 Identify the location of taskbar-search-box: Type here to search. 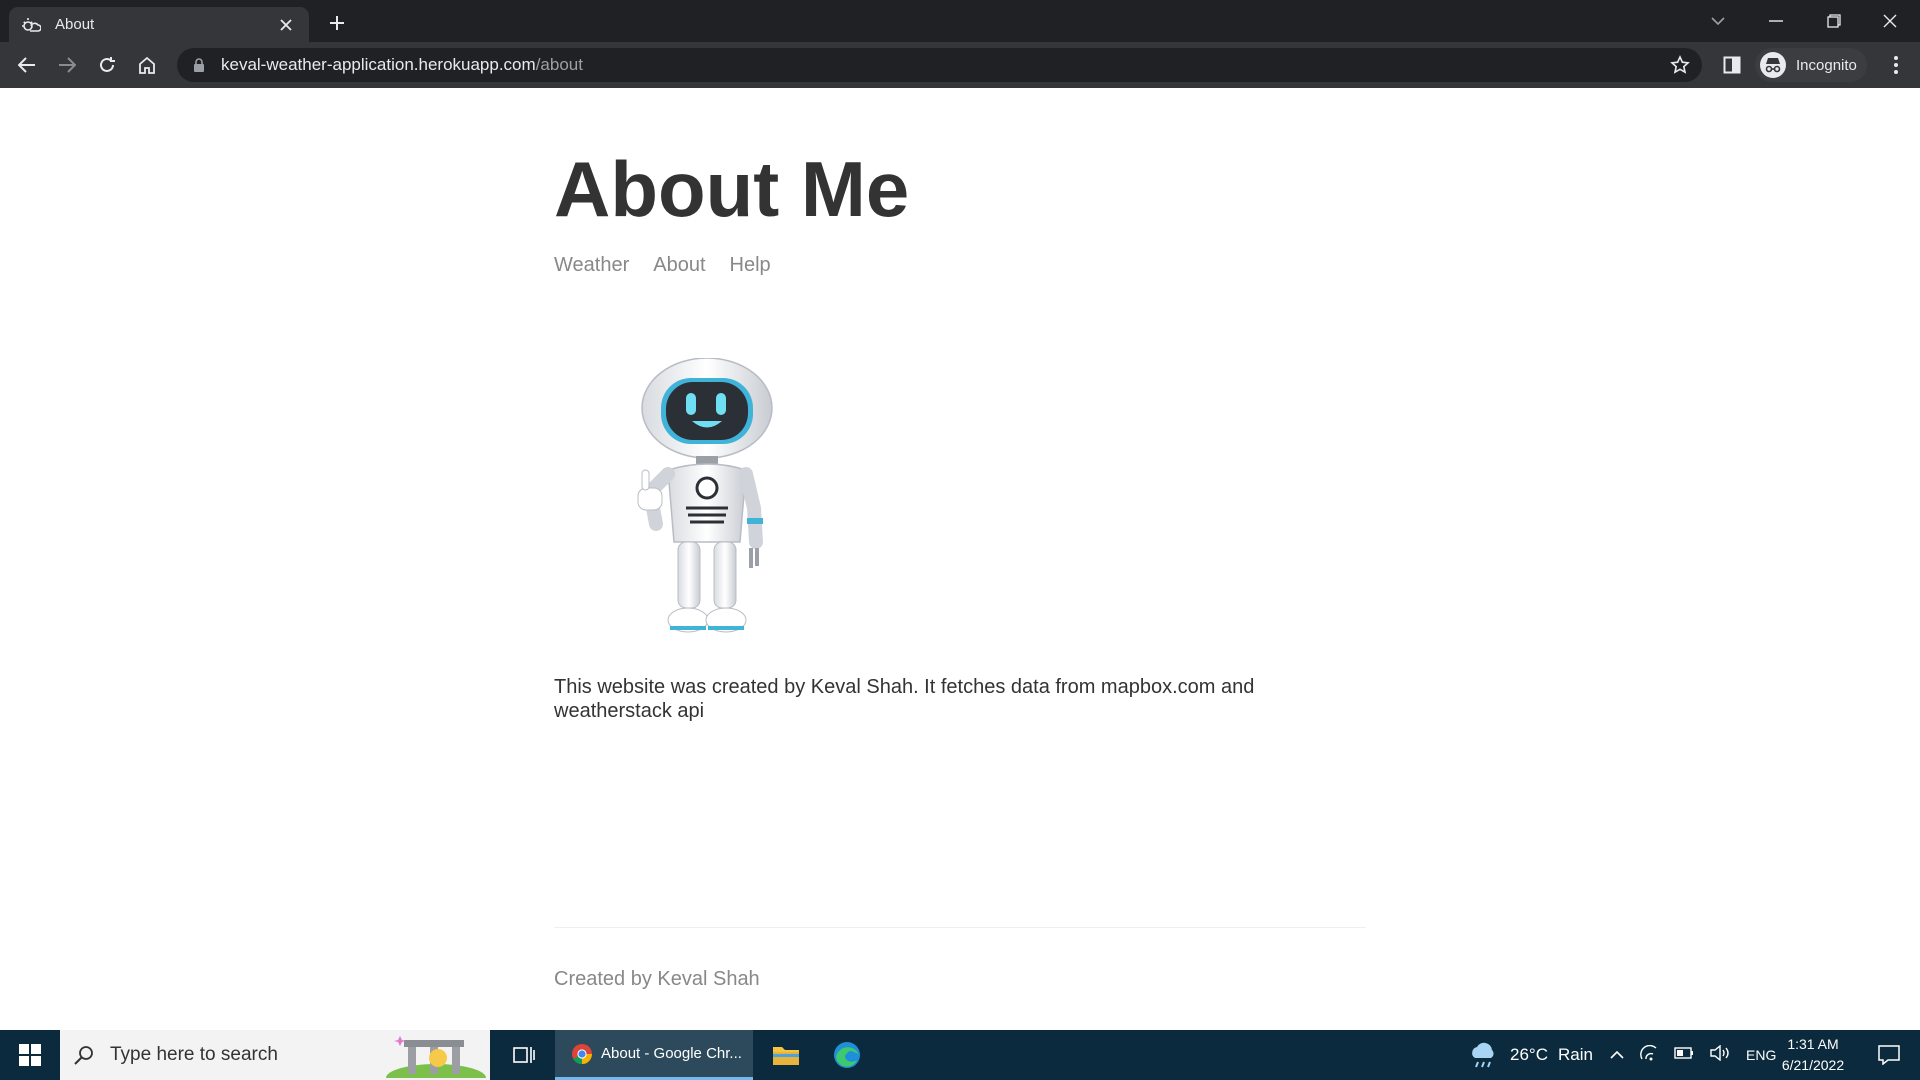
(275, 1055).